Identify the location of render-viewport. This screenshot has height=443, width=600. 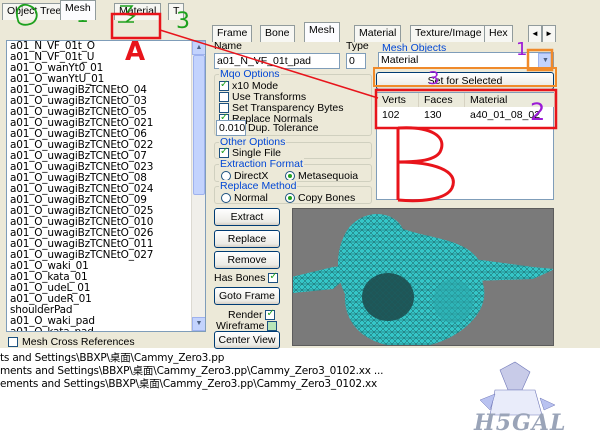
(423, 277).